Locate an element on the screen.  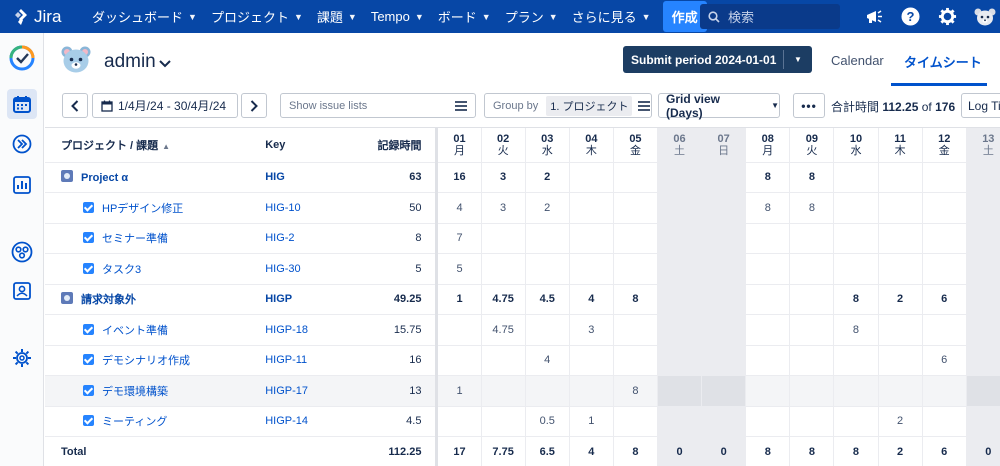
project-issue-cell: イベント準備 is located at coordinates (152, 330).